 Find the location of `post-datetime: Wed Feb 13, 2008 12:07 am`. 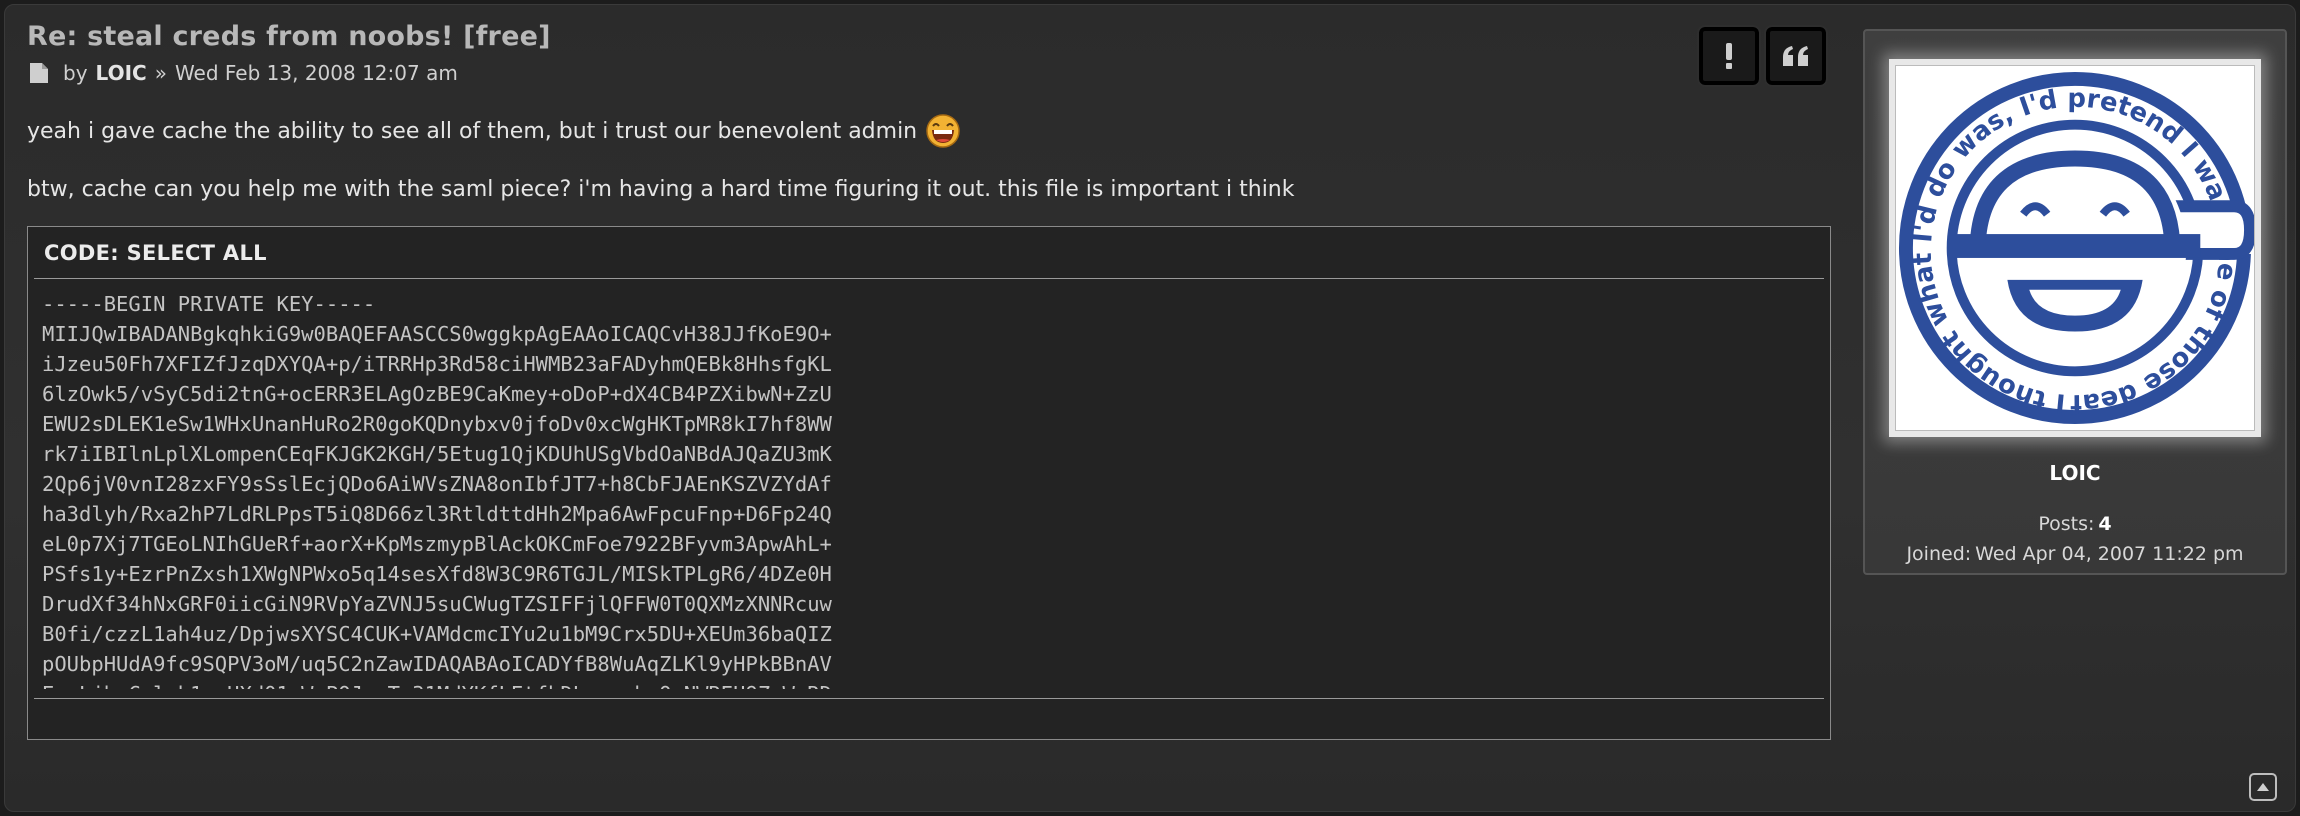

post-datetime: Wed Feb 13, 2008 12:07 am is located at coordinates (316, 73).